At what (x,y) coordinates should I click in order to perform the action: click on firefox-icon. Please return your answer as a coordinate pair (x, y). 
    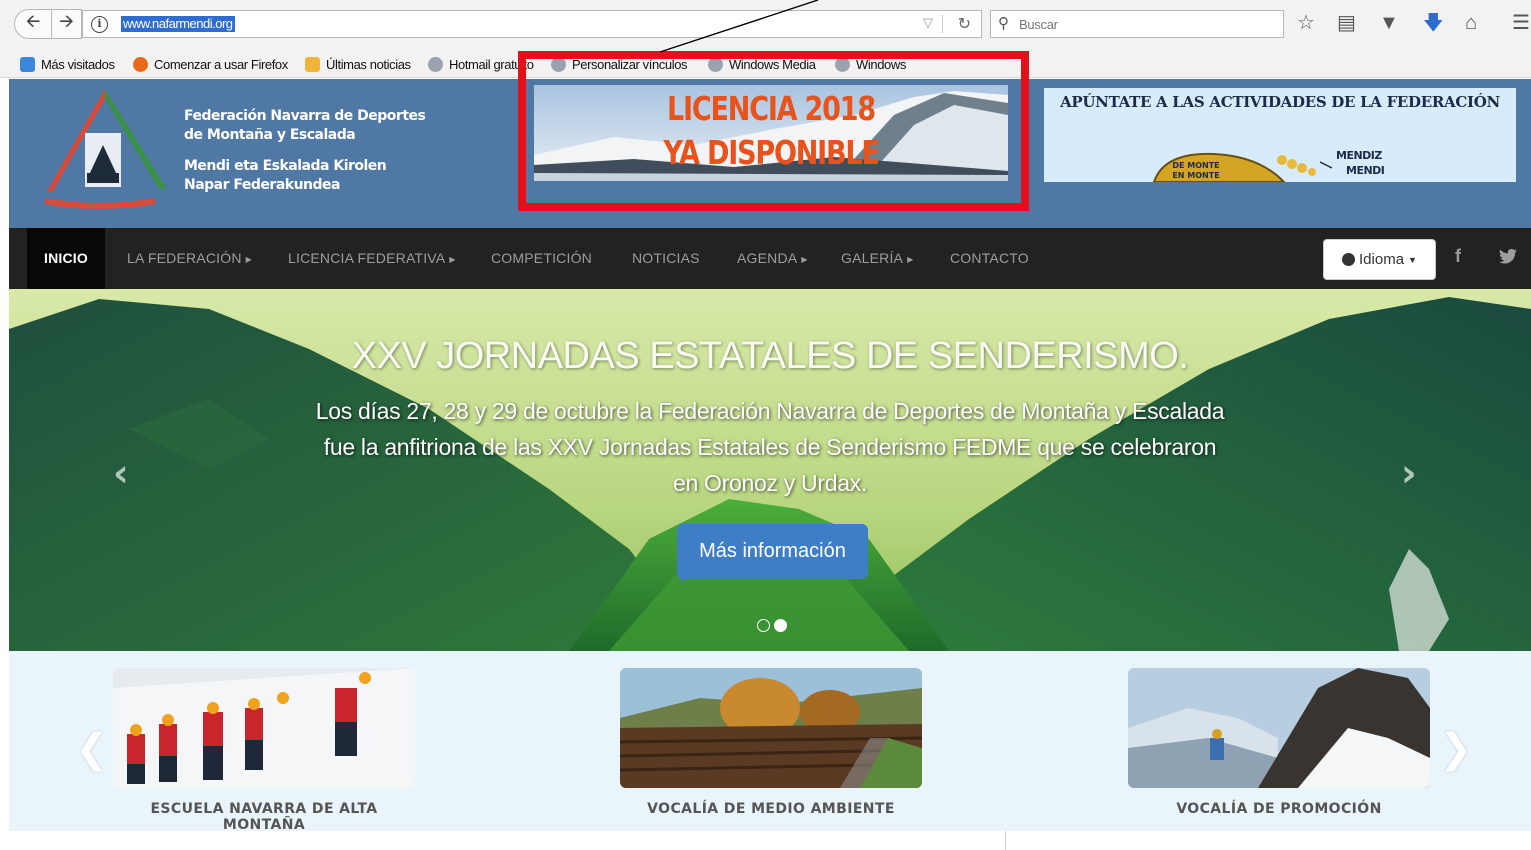
    Looking at the image, I should click on (140, 64).